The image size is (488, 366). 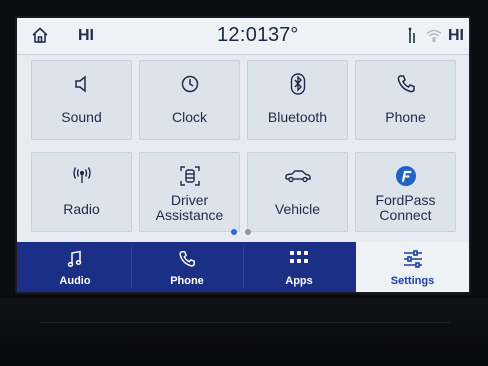 What do you see at coordinates (412, 36) in the screenshot?
I see `signal-icon` at bounding box center [412, 36].